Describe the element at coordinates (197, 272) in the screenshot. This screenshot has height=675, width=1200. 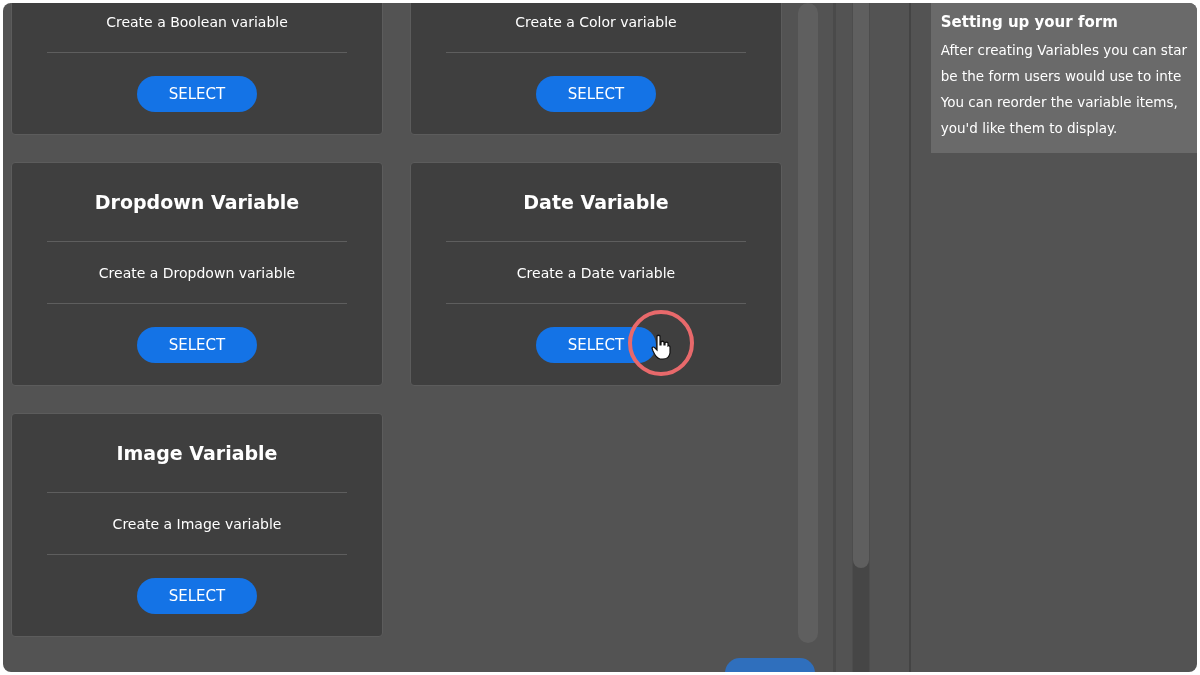
I see `card-description: Create a Dropdown variable` at that location.